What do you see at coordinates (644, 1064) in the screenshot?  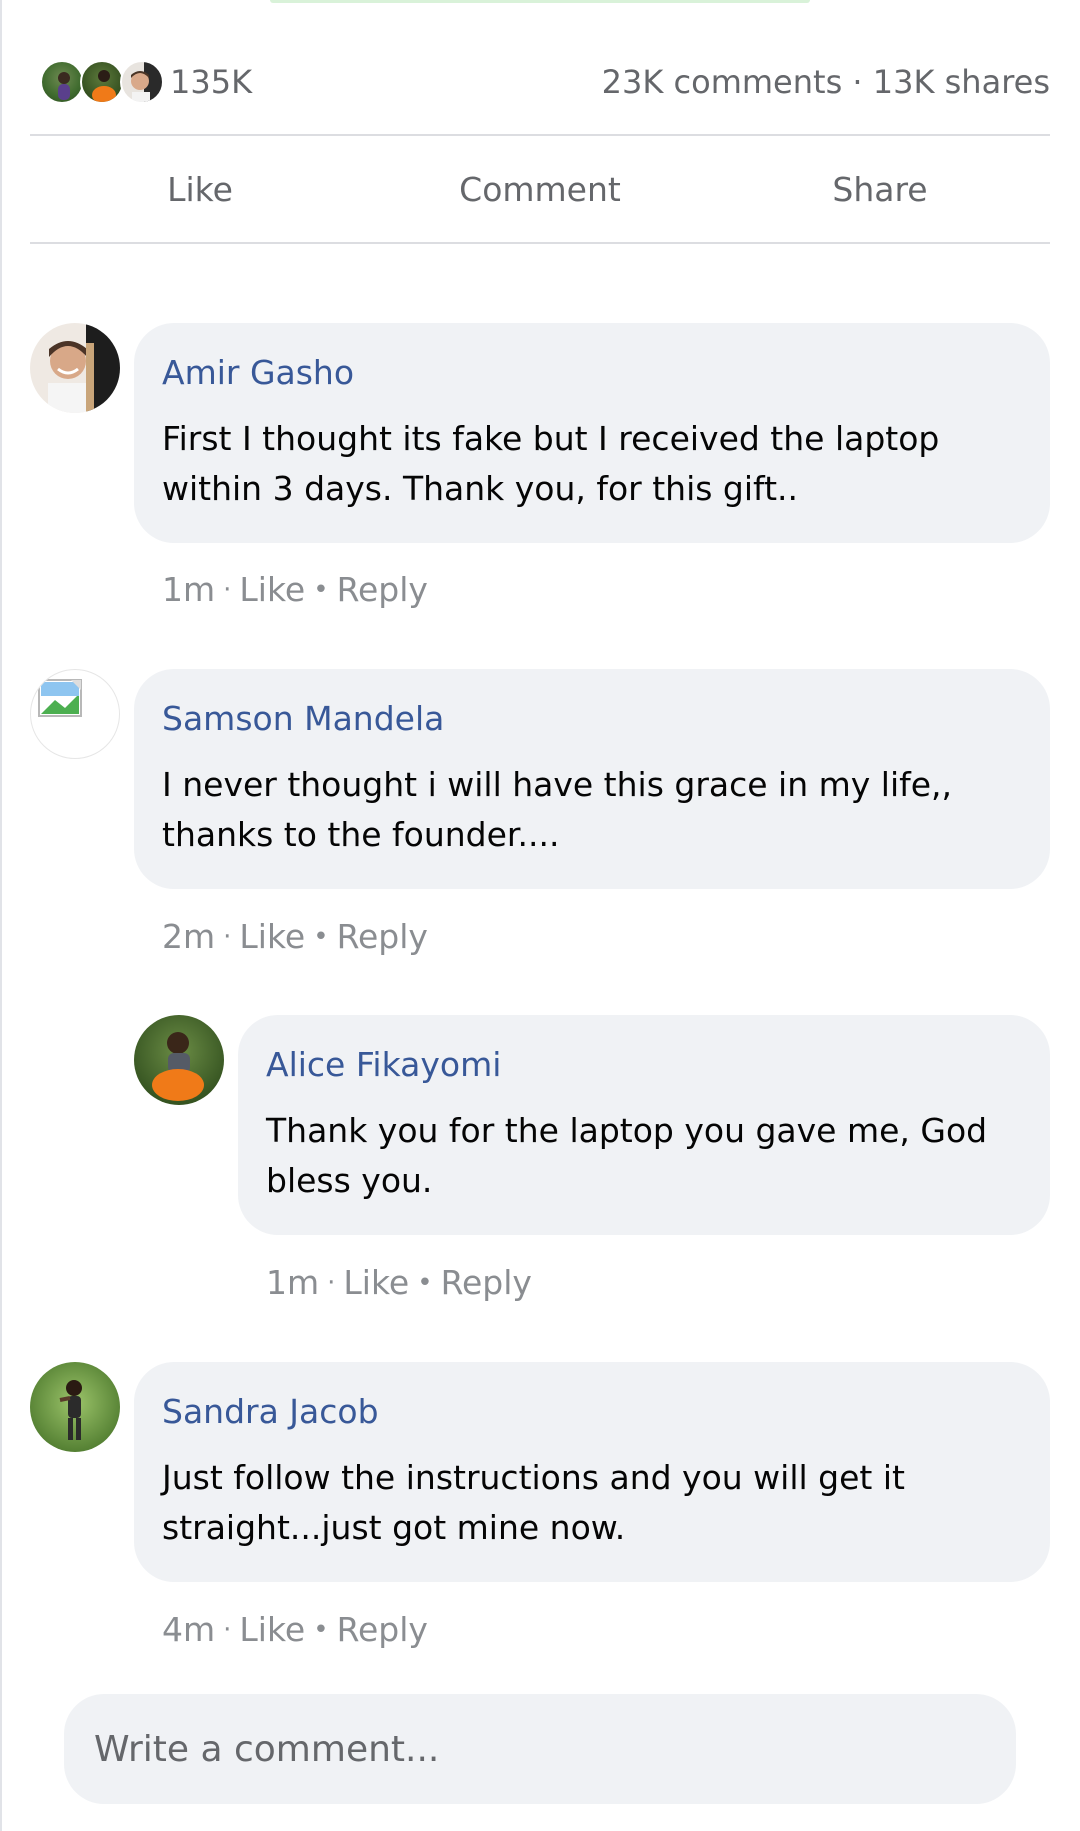 I see `comment-author: Alice Fikayomi` at bounding box center [644, 1064].